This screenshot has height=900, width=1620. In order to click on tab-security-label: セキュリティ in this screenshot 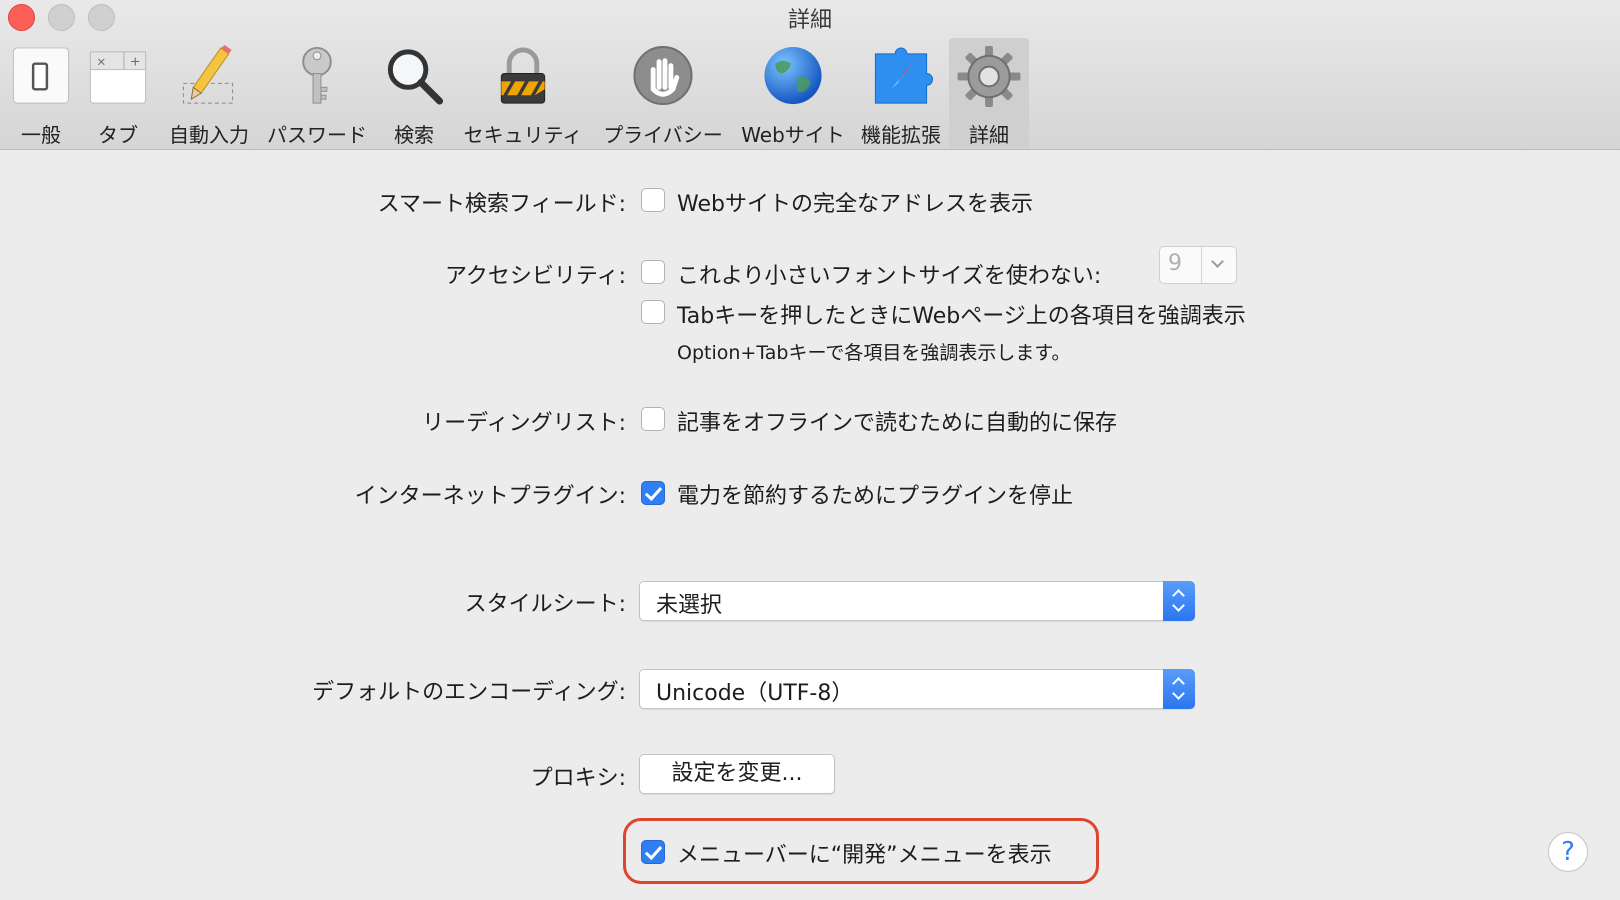, I will do `click(523, 135)`.